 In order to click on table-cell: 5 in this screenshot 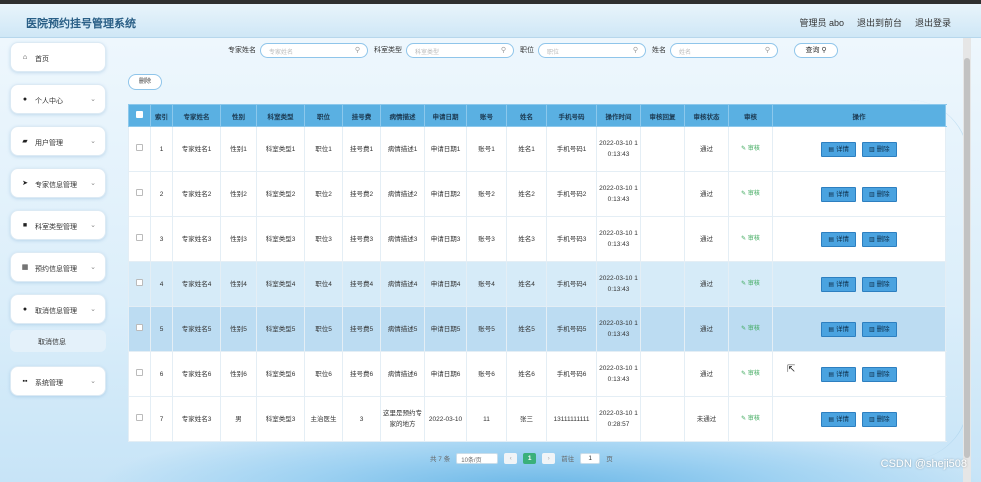, I will do `click(161, 329)`.